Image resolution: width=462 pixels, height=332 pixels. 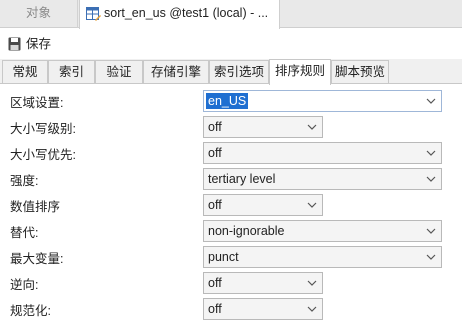 I want to click on backwards-select: off, so click(x=263, y=283).